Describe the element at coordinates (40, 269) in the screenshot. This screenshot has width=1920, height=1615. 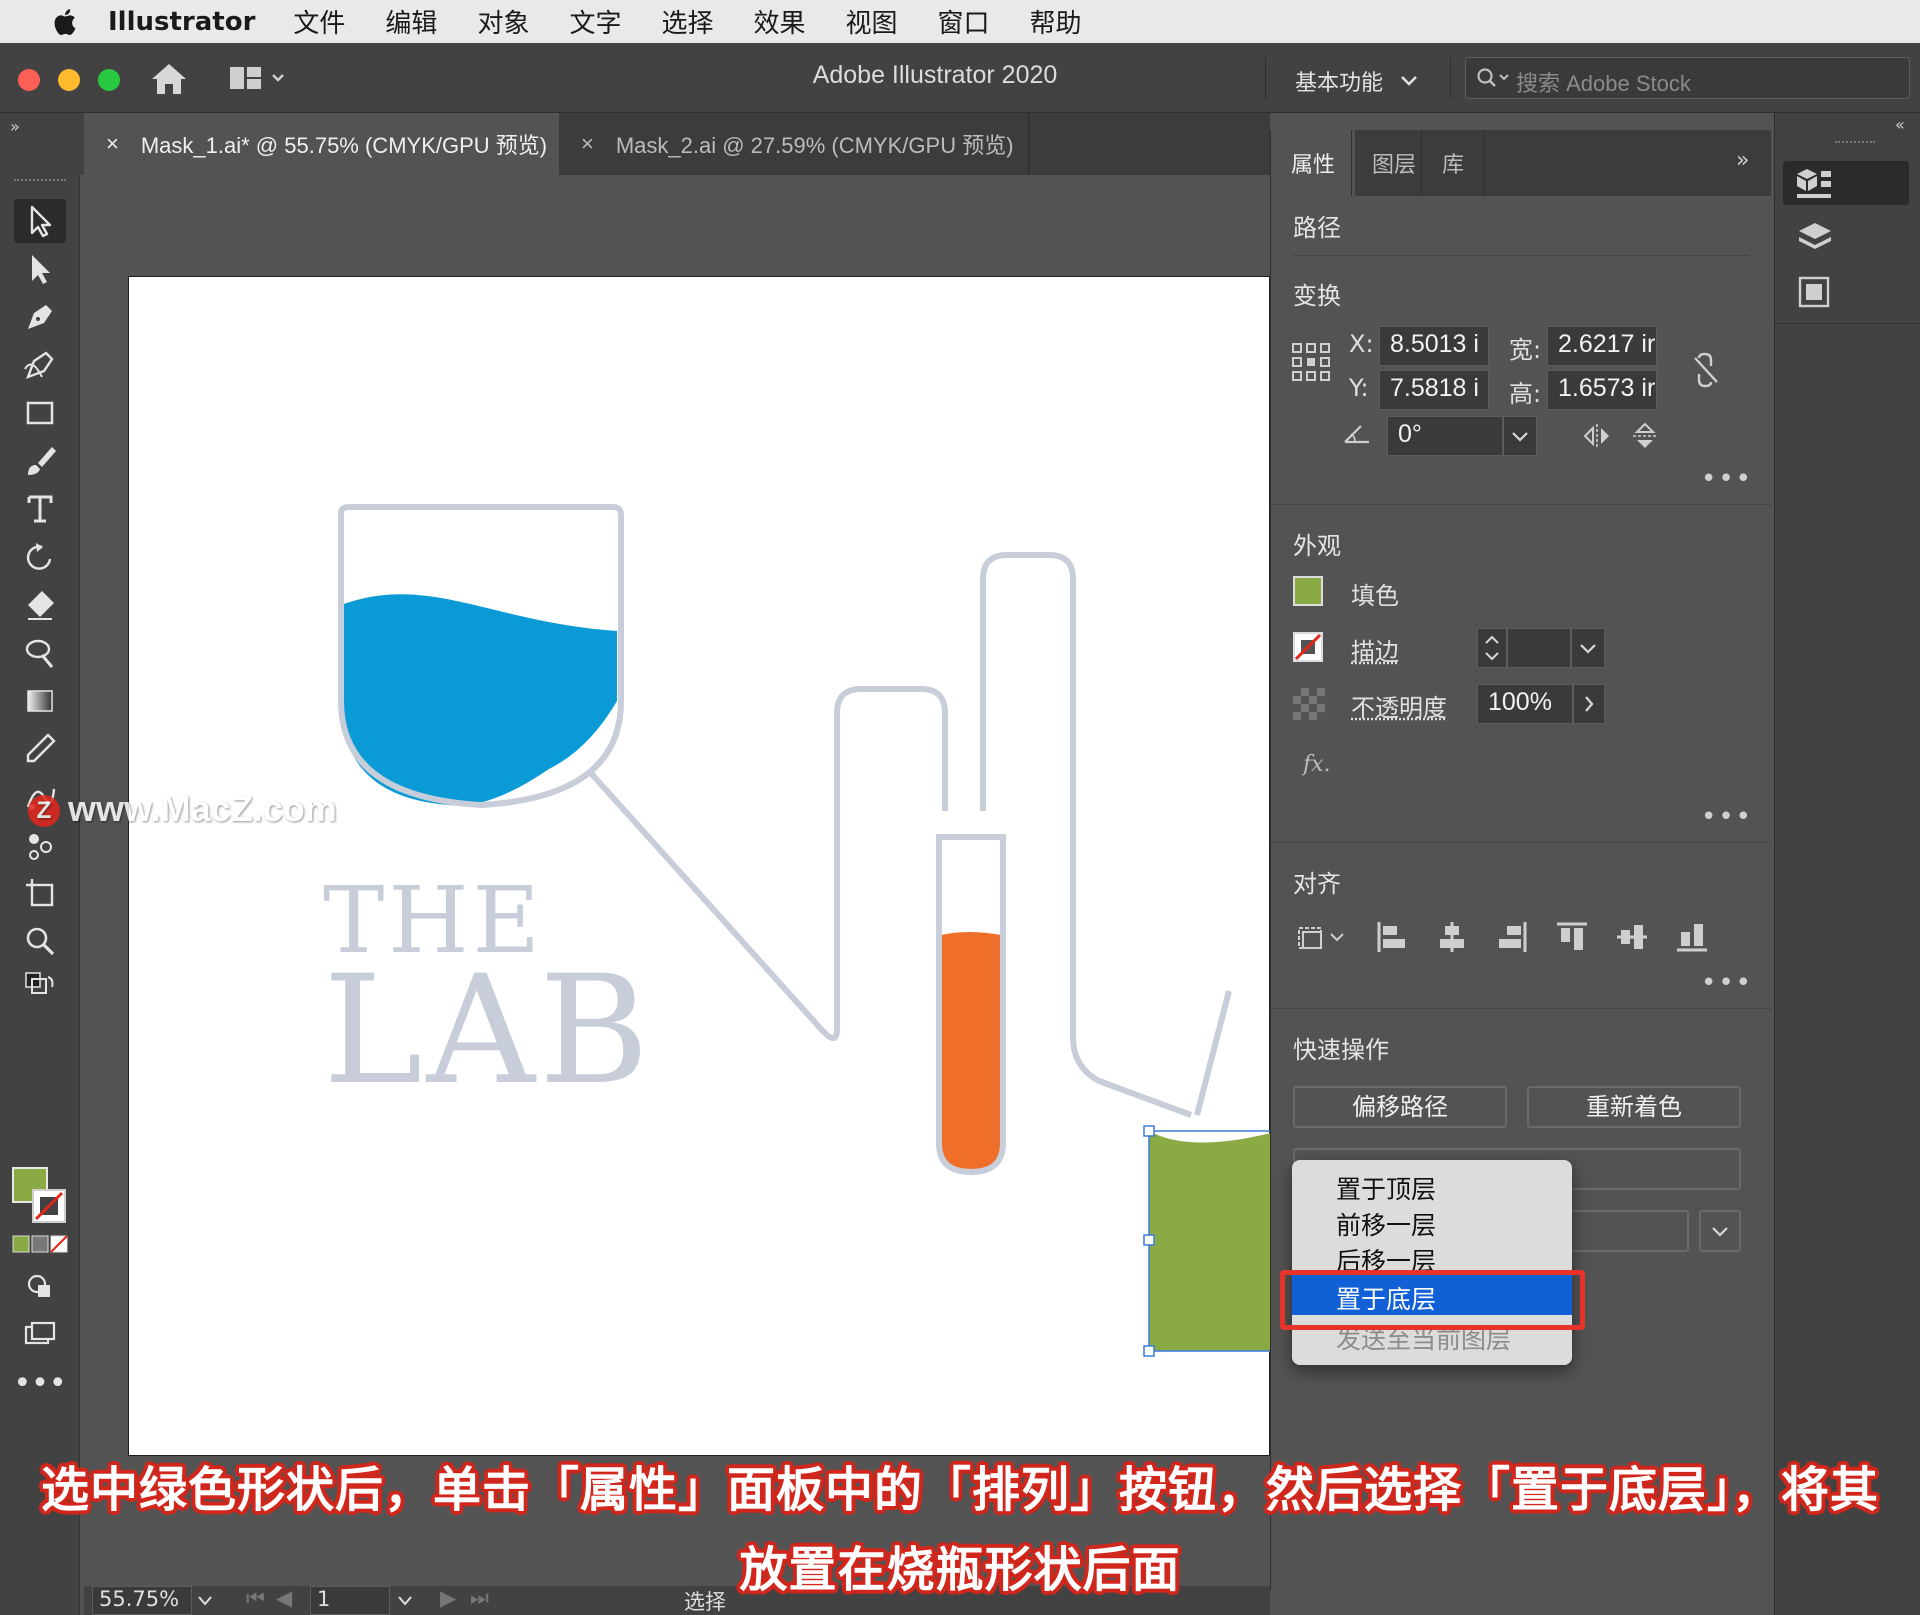
I see `direct-selection-tool-icon` at that location.